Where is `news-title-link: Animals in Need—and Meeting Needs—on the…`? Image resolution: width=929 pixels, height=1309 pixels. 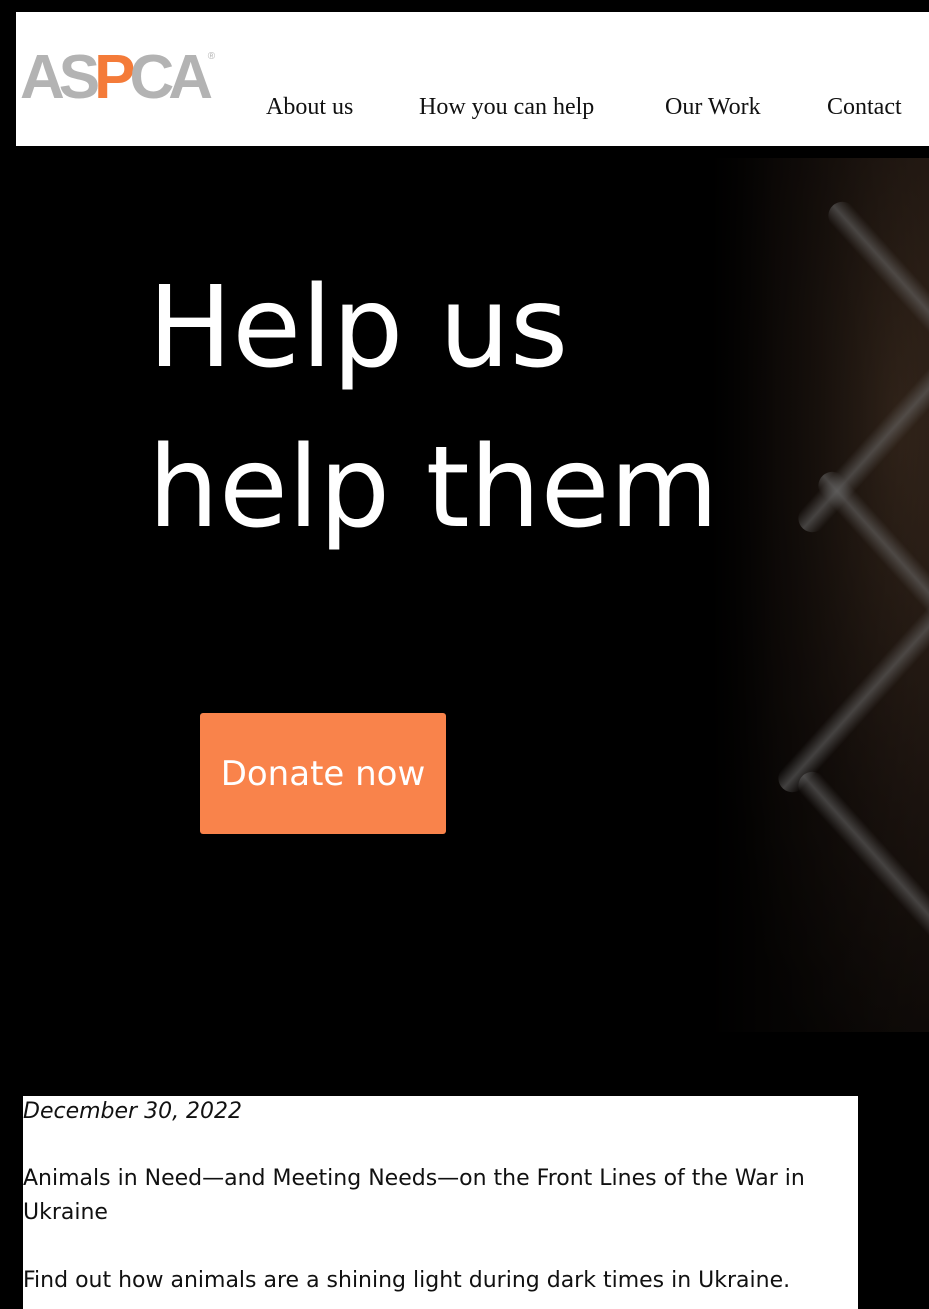 news-title-link: Animals in Need—and Meeting Needs—on the… is located at coordinates (440, 1196).